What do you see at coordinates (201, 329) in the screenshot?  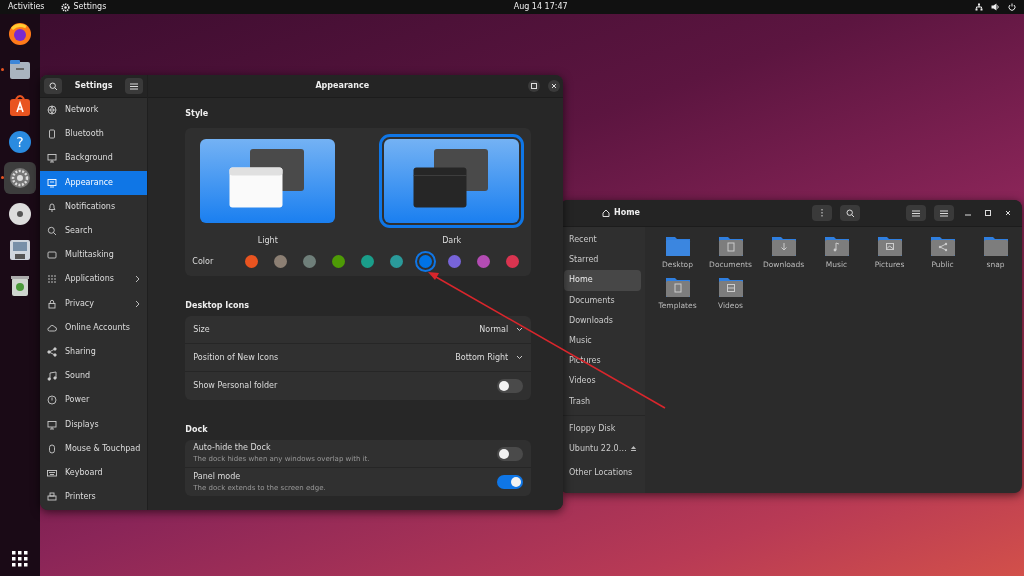 I see `setting-label: Size` at bounding box center [201, 329].